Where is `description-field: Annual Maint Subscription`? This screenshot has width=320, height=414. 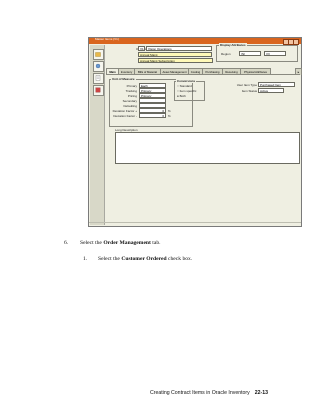
description-field: Annual Maint Subscription is located at coordinates (175, 60).